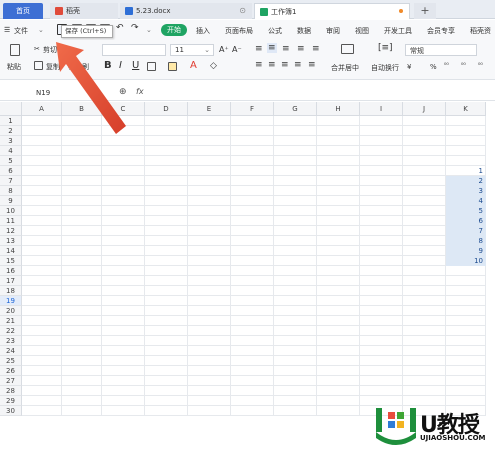  I want to click on menu-member: 会员专享, so click(441, 31).